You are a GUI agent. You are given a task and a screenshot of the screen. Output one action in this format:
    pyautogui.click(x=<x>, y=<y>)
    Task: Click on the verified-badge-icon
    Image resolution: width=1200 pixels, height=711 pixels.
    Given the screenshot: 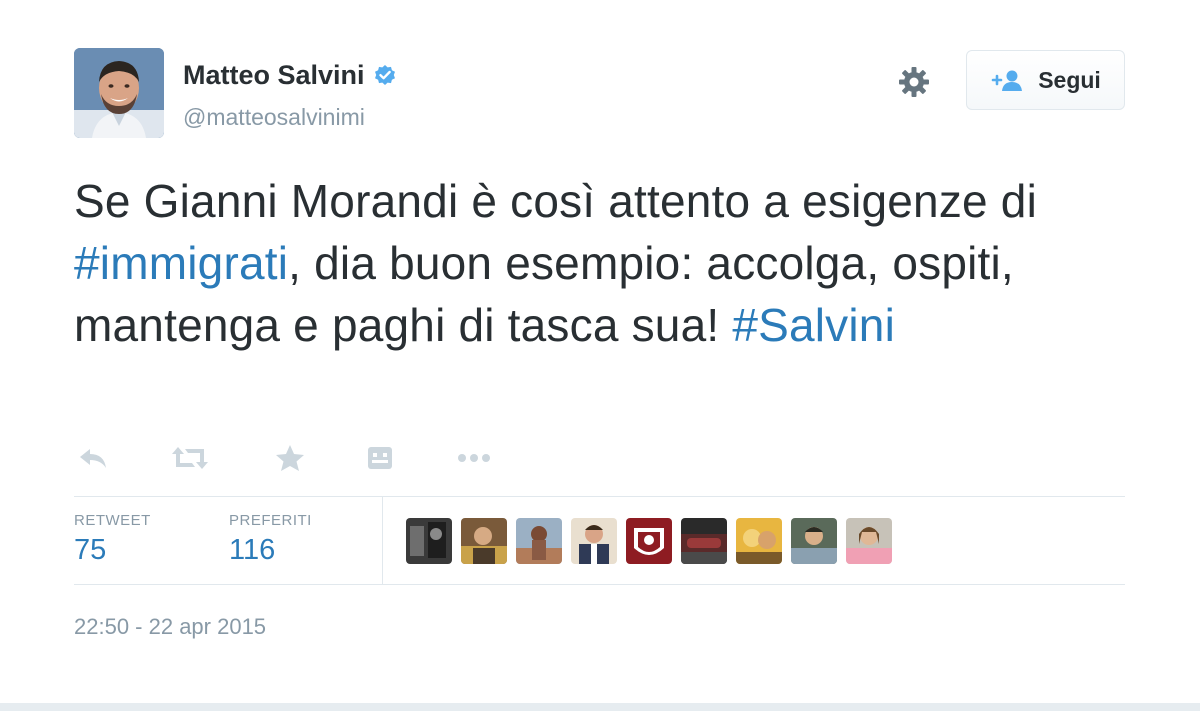 What is the action you would take?
    pyautogui.click(x=385, y=76)
    